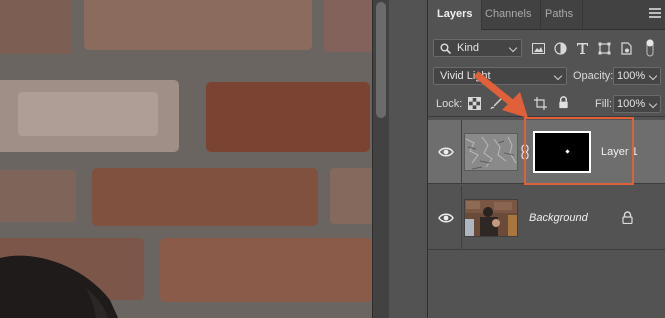  I want to click on layer-row-background: Background, so click(546, 218).